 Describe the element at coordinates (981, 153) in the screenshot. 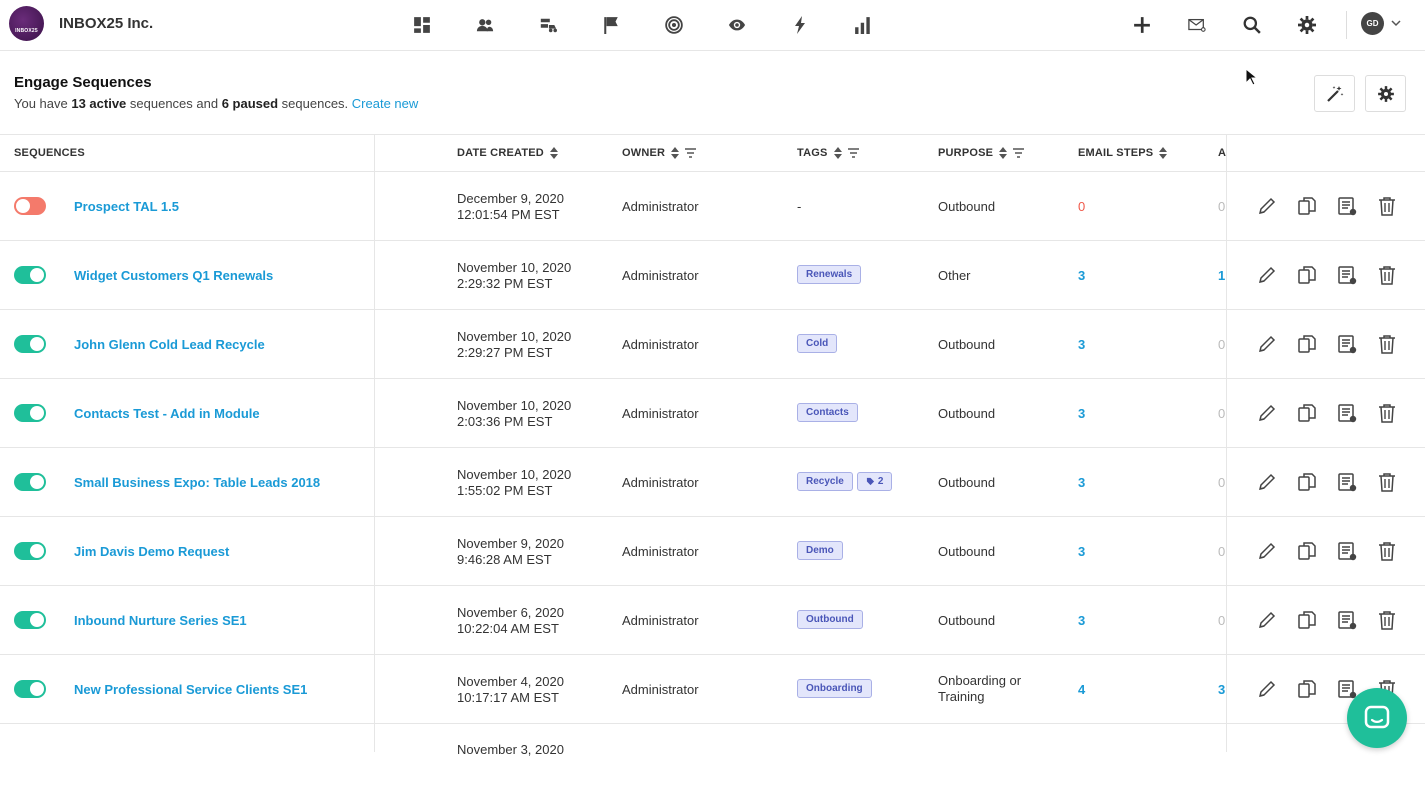

I see `col-purpose: PURPOSE` at that location.